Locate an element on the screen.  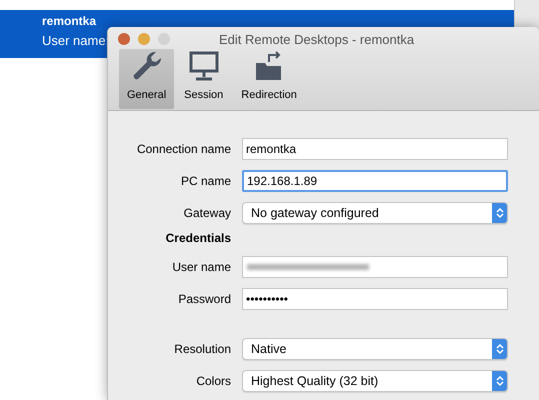
user-name-label: User name: is located at coordinates (76, 40).